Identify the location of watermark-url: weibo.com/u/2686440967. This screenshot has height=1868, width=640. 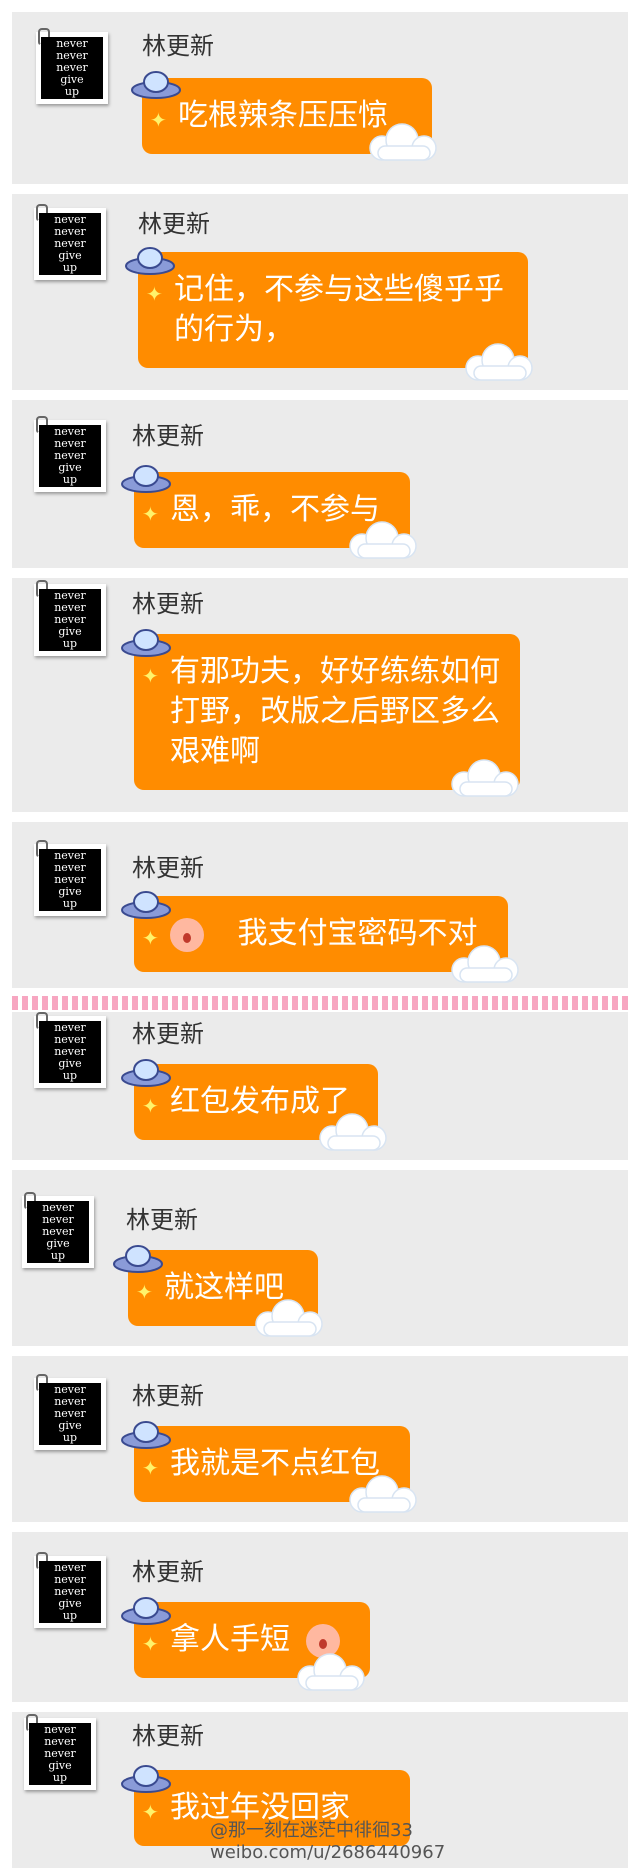
(328, 1852).